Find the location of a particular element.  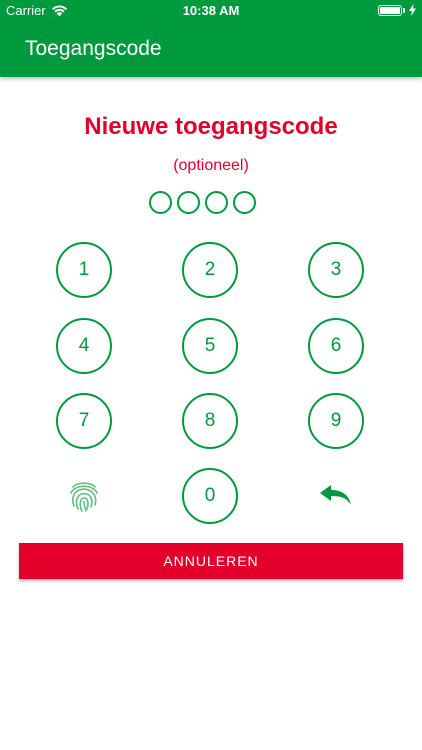

key-3: 3 is located at coordinates (336, 270).